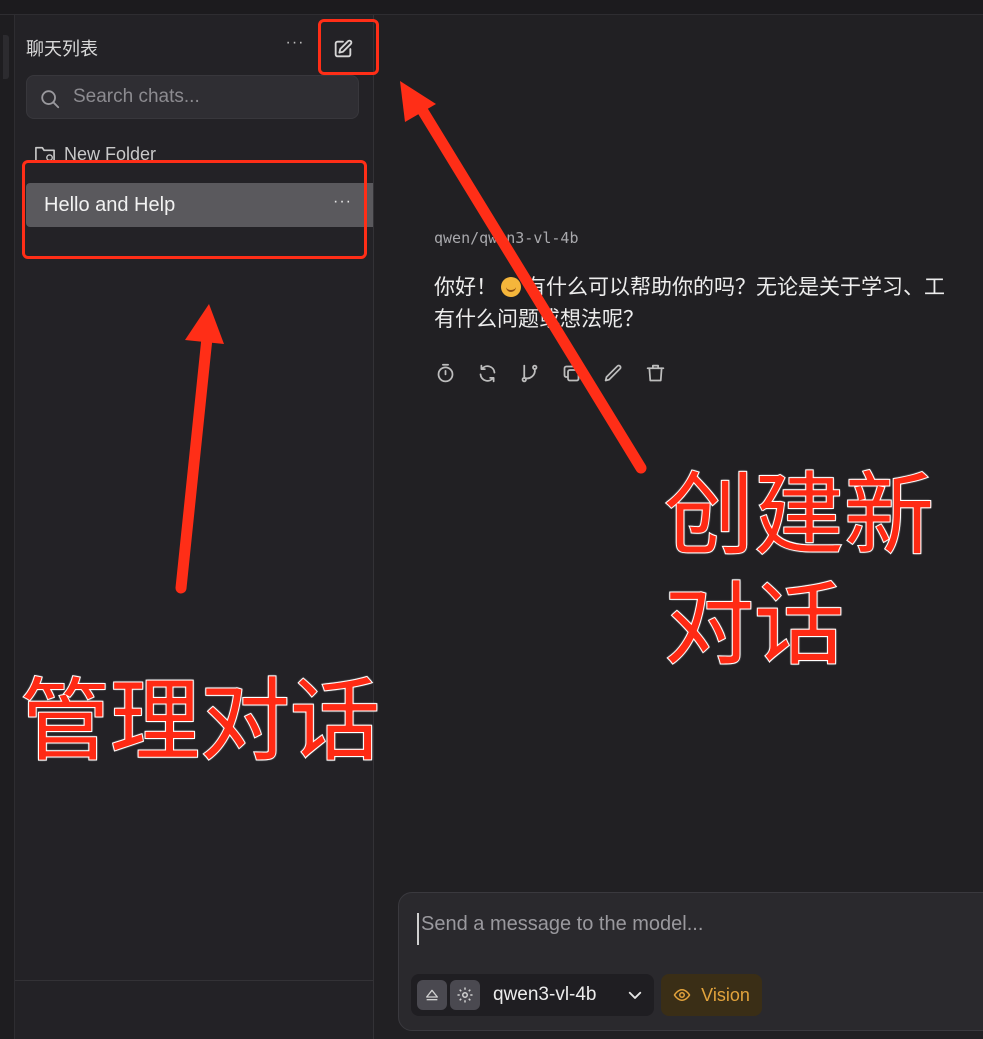 The width and height of the screenshot is (983, 1039). What do you see at coordinates (200, 721) in the screenshot?
I see `annotation-text-manage: 管理对话` at bounding box center [200, 721].